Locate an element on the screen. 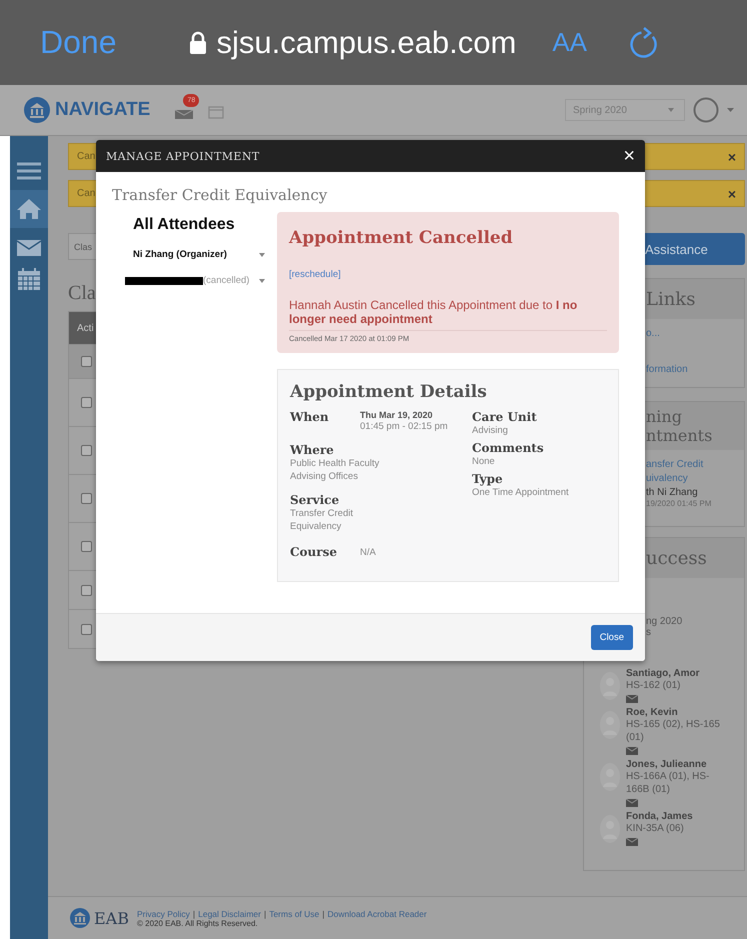 This screenshot has width=747, height=939. field-value: One Time Appointment is located at coordinates (521, 492).